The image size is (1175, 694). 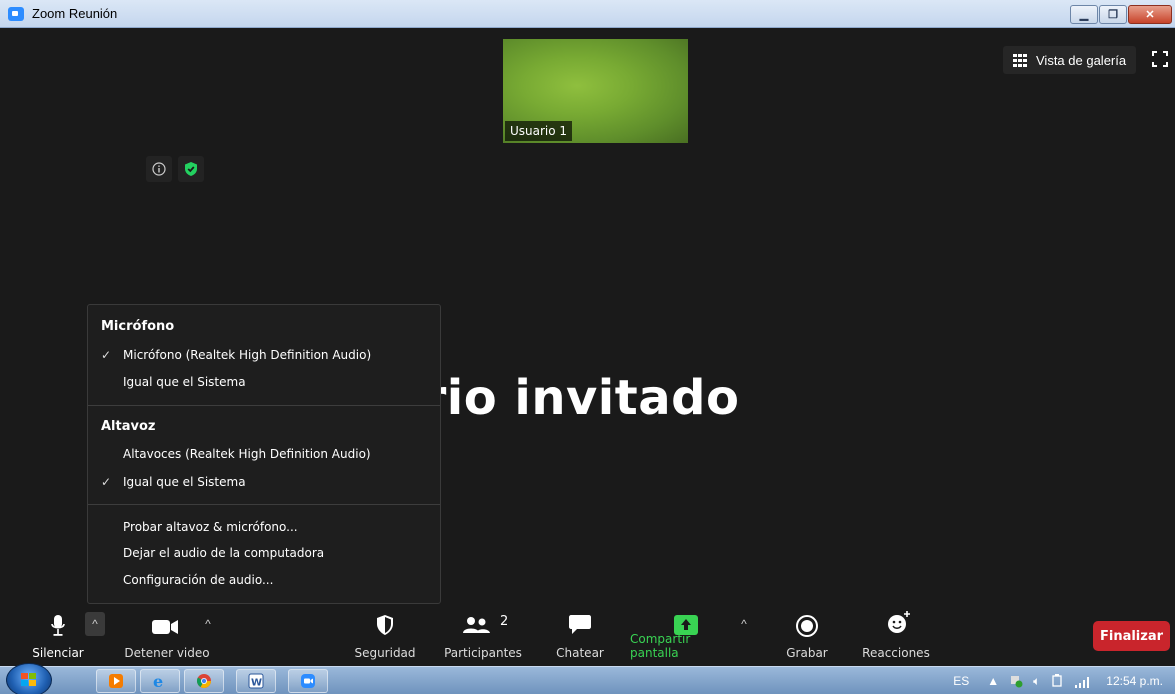 I want to click on clock-time: 12:54 p.m., so click(x=1134, y=681).